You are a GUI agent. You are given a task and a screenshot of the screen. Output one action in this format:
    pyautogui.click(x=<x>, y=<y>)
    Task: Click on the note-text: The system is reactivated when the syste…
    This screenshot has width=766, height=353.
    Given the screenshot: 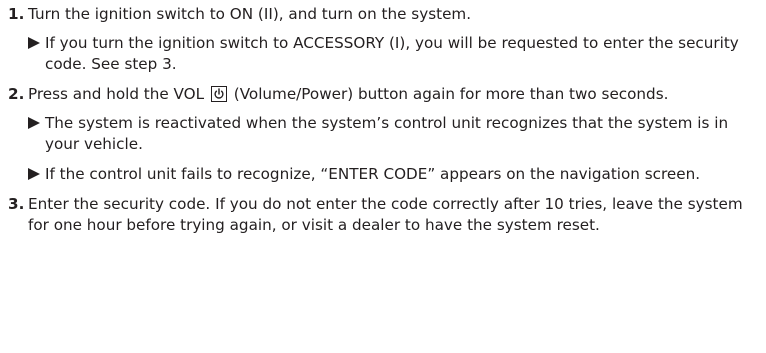 What is the action you would take?
    pyautogui.click(x=387, y=133)
    